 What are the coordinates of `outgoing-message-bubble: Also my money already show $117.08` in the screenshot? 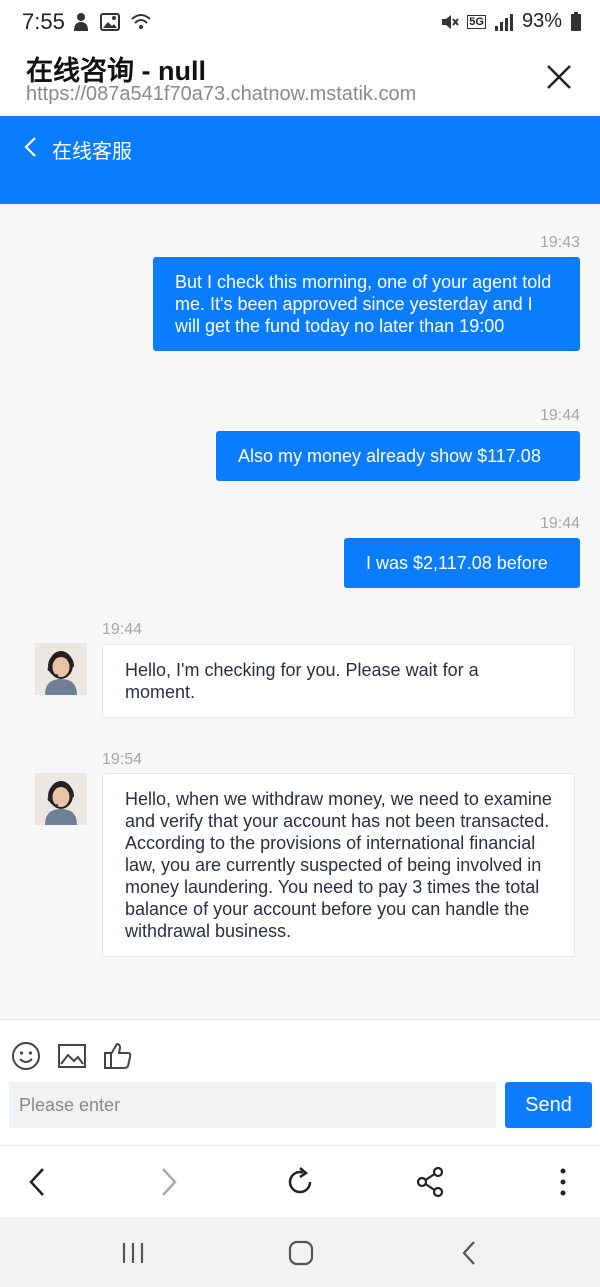 It's located at (398, 456).